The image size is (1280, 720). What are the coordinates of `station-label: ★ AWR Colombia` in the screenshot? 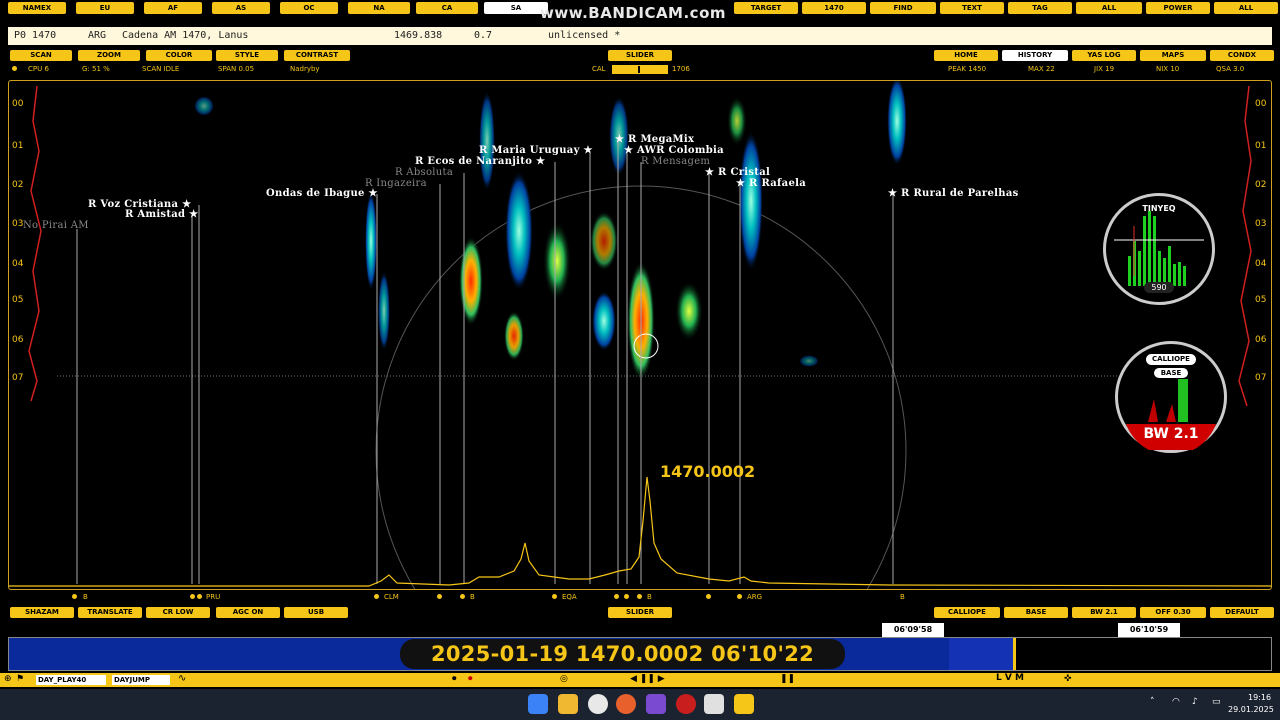 It's located at (674, 150).